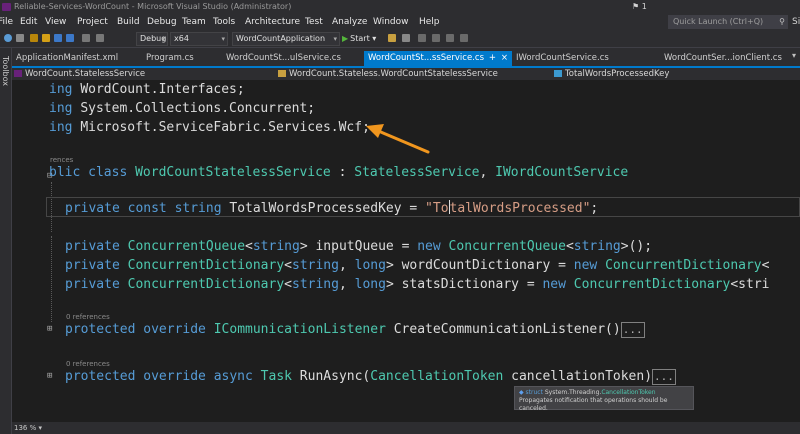  What do you see at coordinates (55, 22) in the screenshot?
I see `menu-view: View` at bounding box center [55, 22].